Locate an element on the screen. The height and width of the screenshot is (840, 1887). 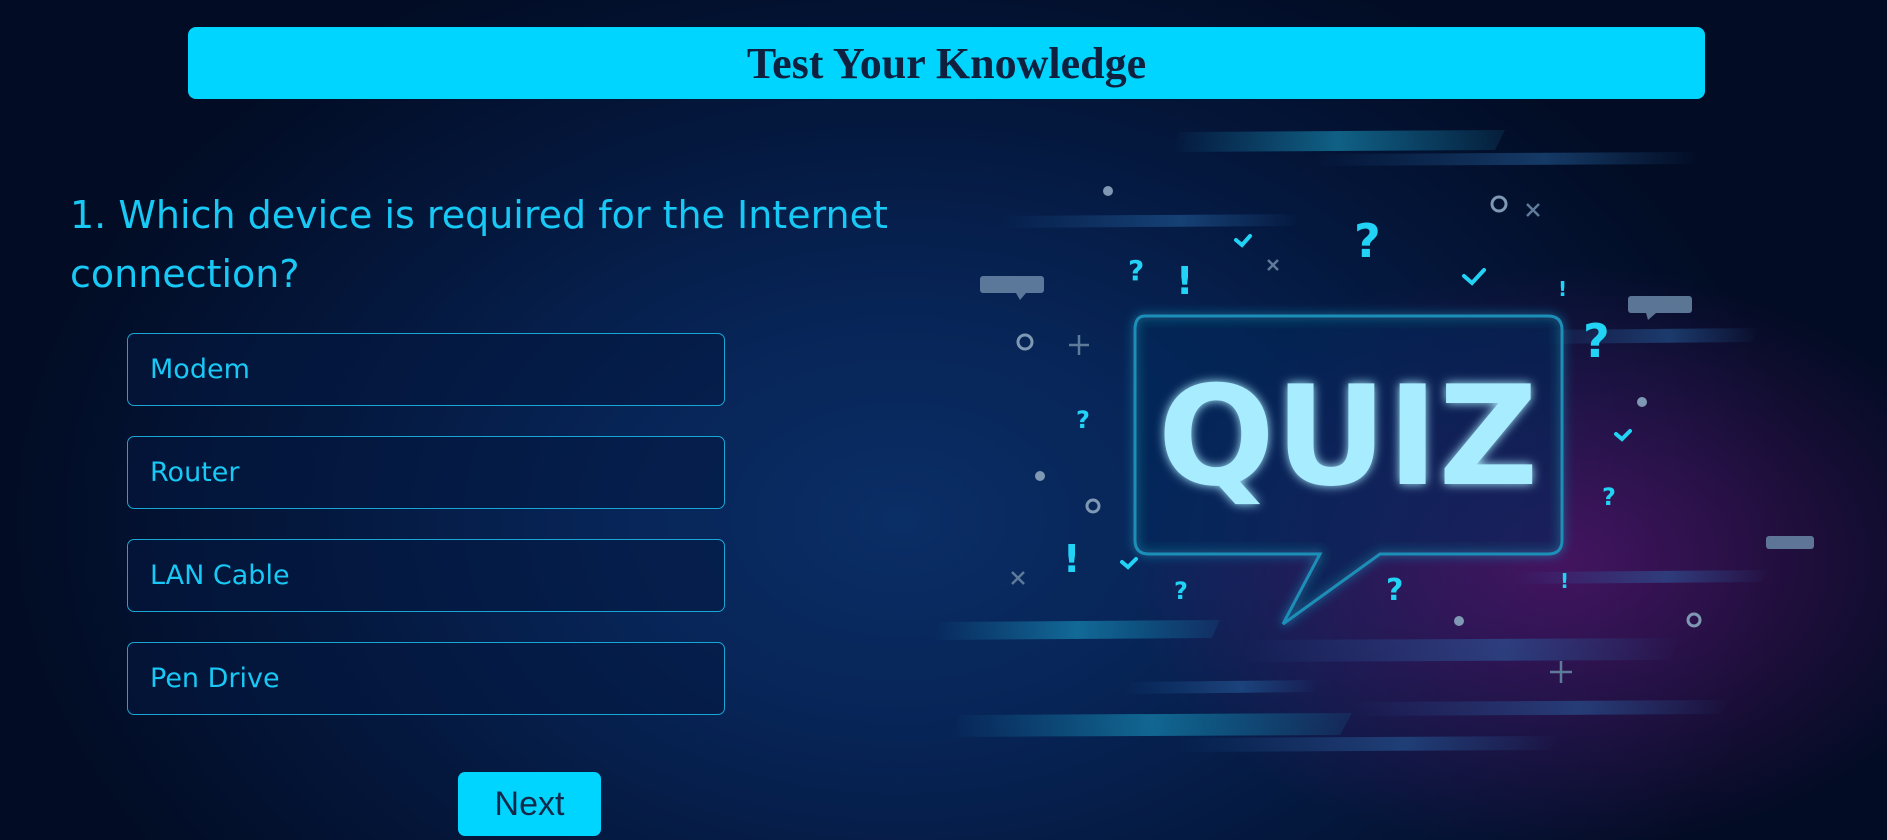
answer-option-lan-cable: LAN Cable is located at coordinates (426, 575).